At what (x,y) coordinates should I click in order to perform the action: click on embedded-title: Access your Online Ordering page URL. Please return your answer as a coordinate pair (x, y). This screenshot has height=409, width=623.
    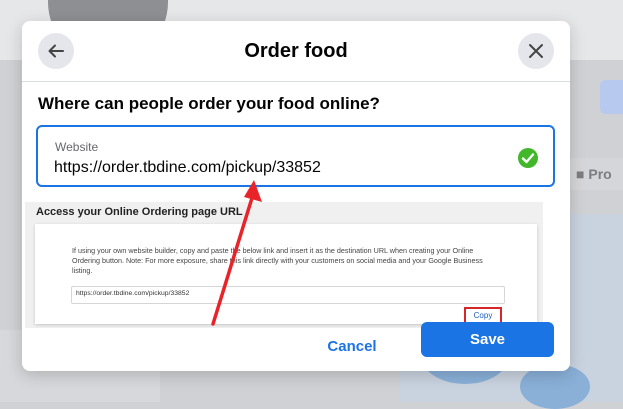
    Looking at the image, I should click on (139, 212).